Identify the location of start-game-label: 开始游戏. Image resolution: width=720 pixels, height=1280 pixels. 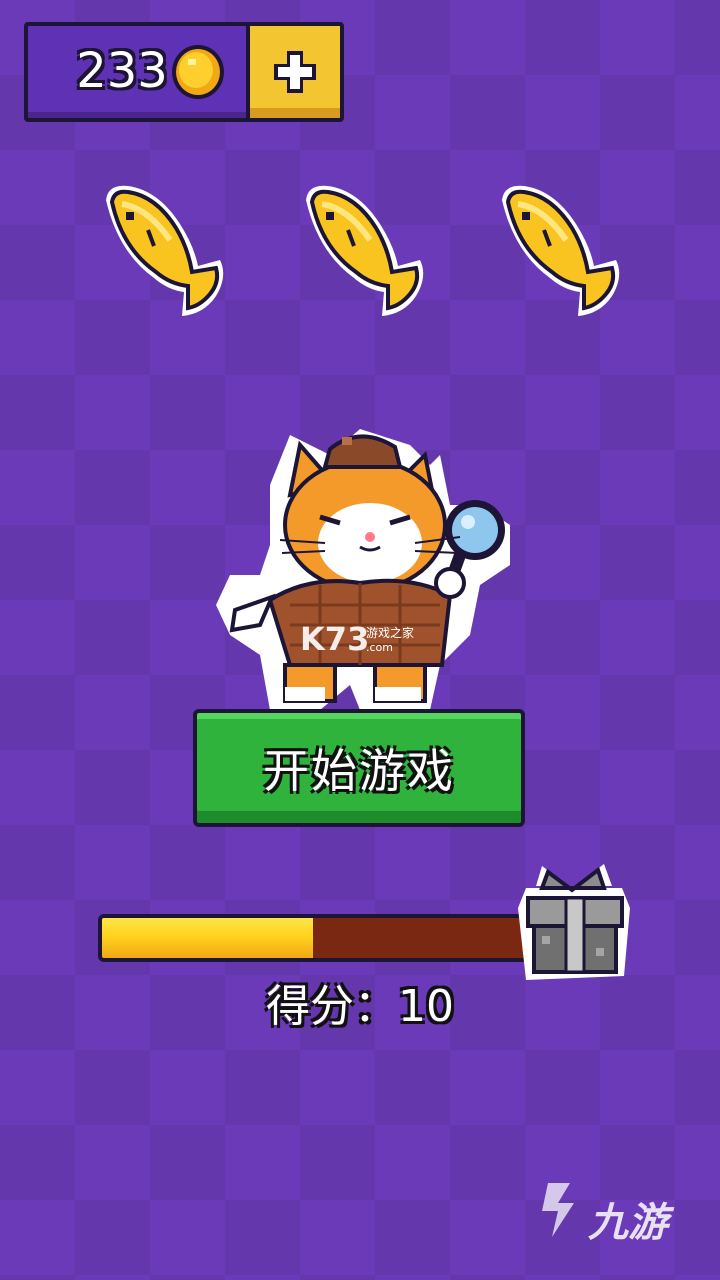
(359, 771).